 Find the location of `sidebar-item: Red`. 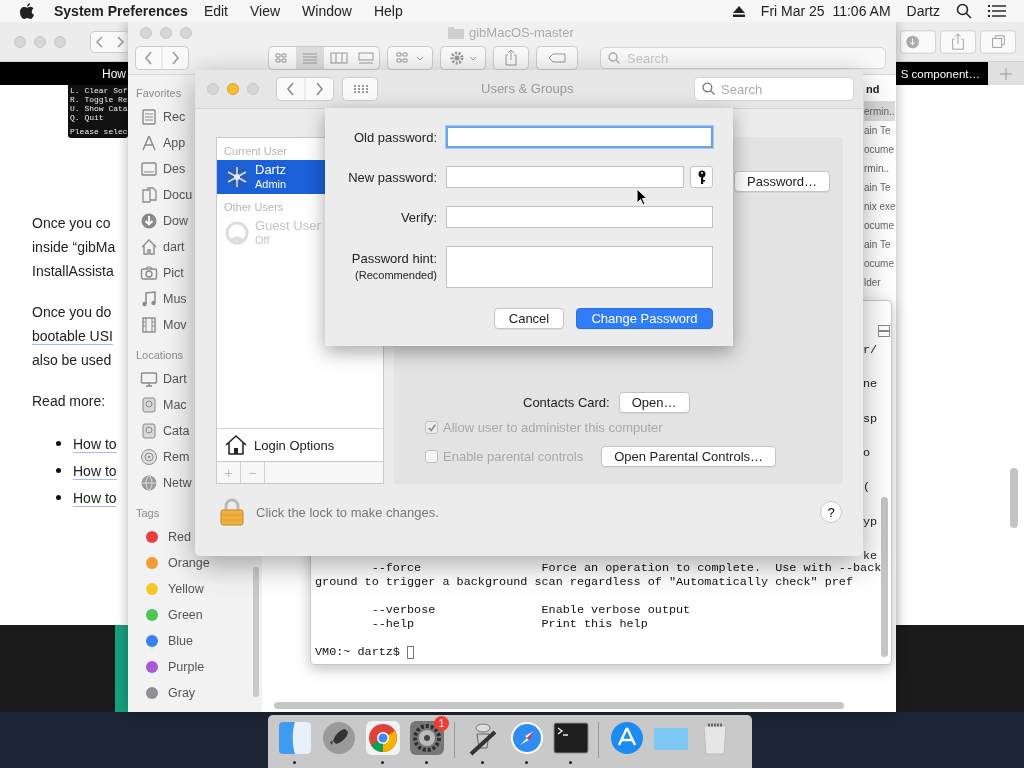

sidebar-item: Red is located at coordinates (179, 537).